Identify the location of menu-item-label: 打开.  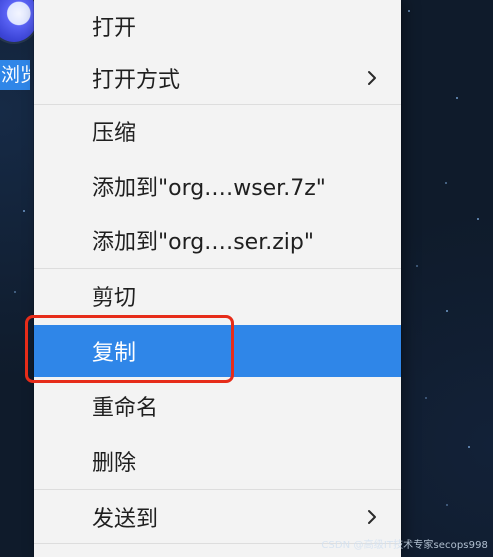
(114, 28).